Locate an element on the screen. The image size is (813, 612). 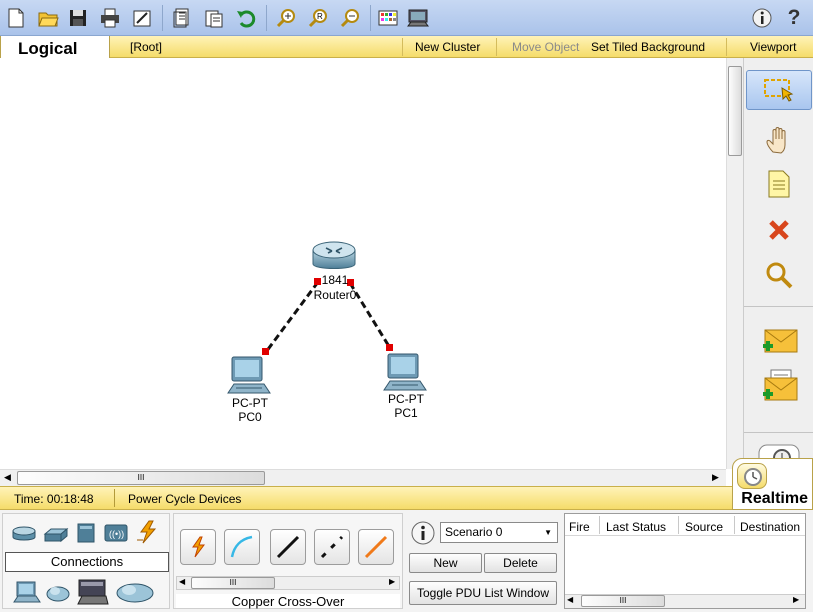
device-type-selection-box: ((•)) Connections is located at coordinates (86, 561).